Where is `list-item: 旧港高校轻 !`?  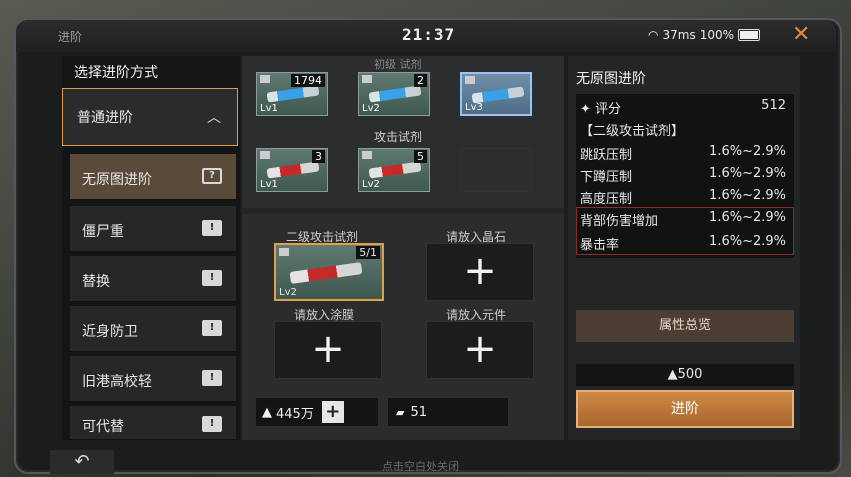 list-item: 旧港高校轻 ! is located at coordinates (153, 379).